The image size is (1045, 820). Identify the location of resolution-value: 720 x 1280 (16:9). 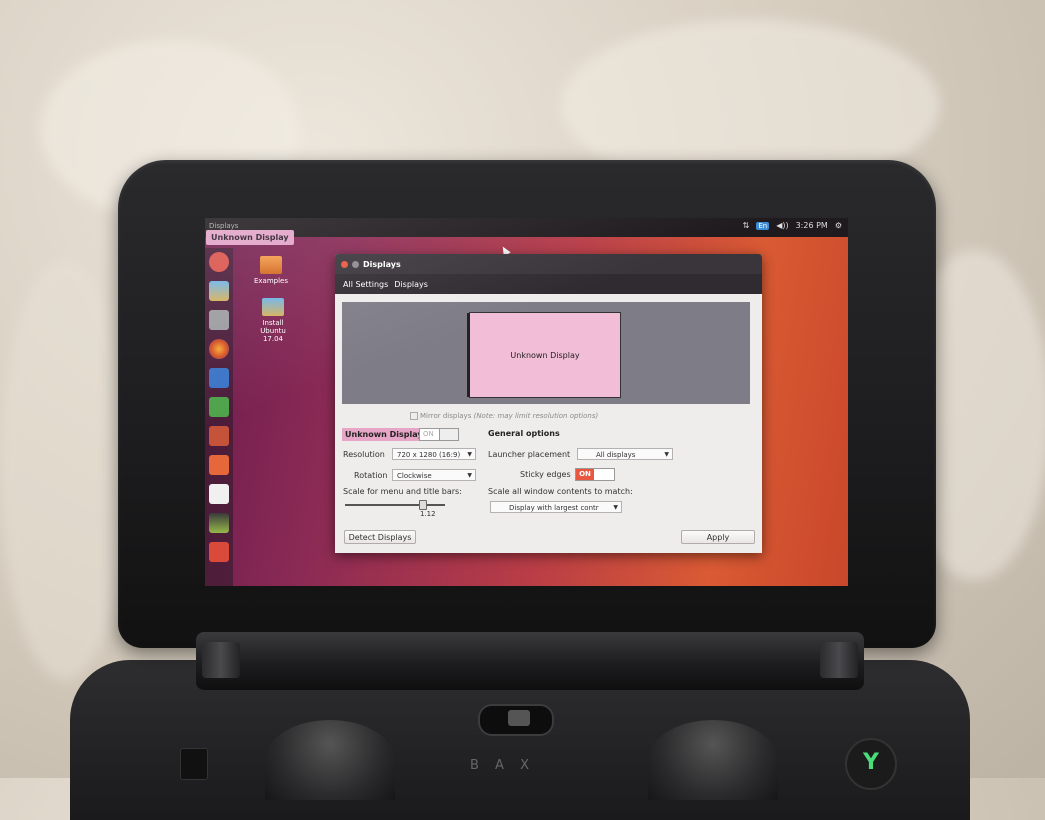
(429, 455).